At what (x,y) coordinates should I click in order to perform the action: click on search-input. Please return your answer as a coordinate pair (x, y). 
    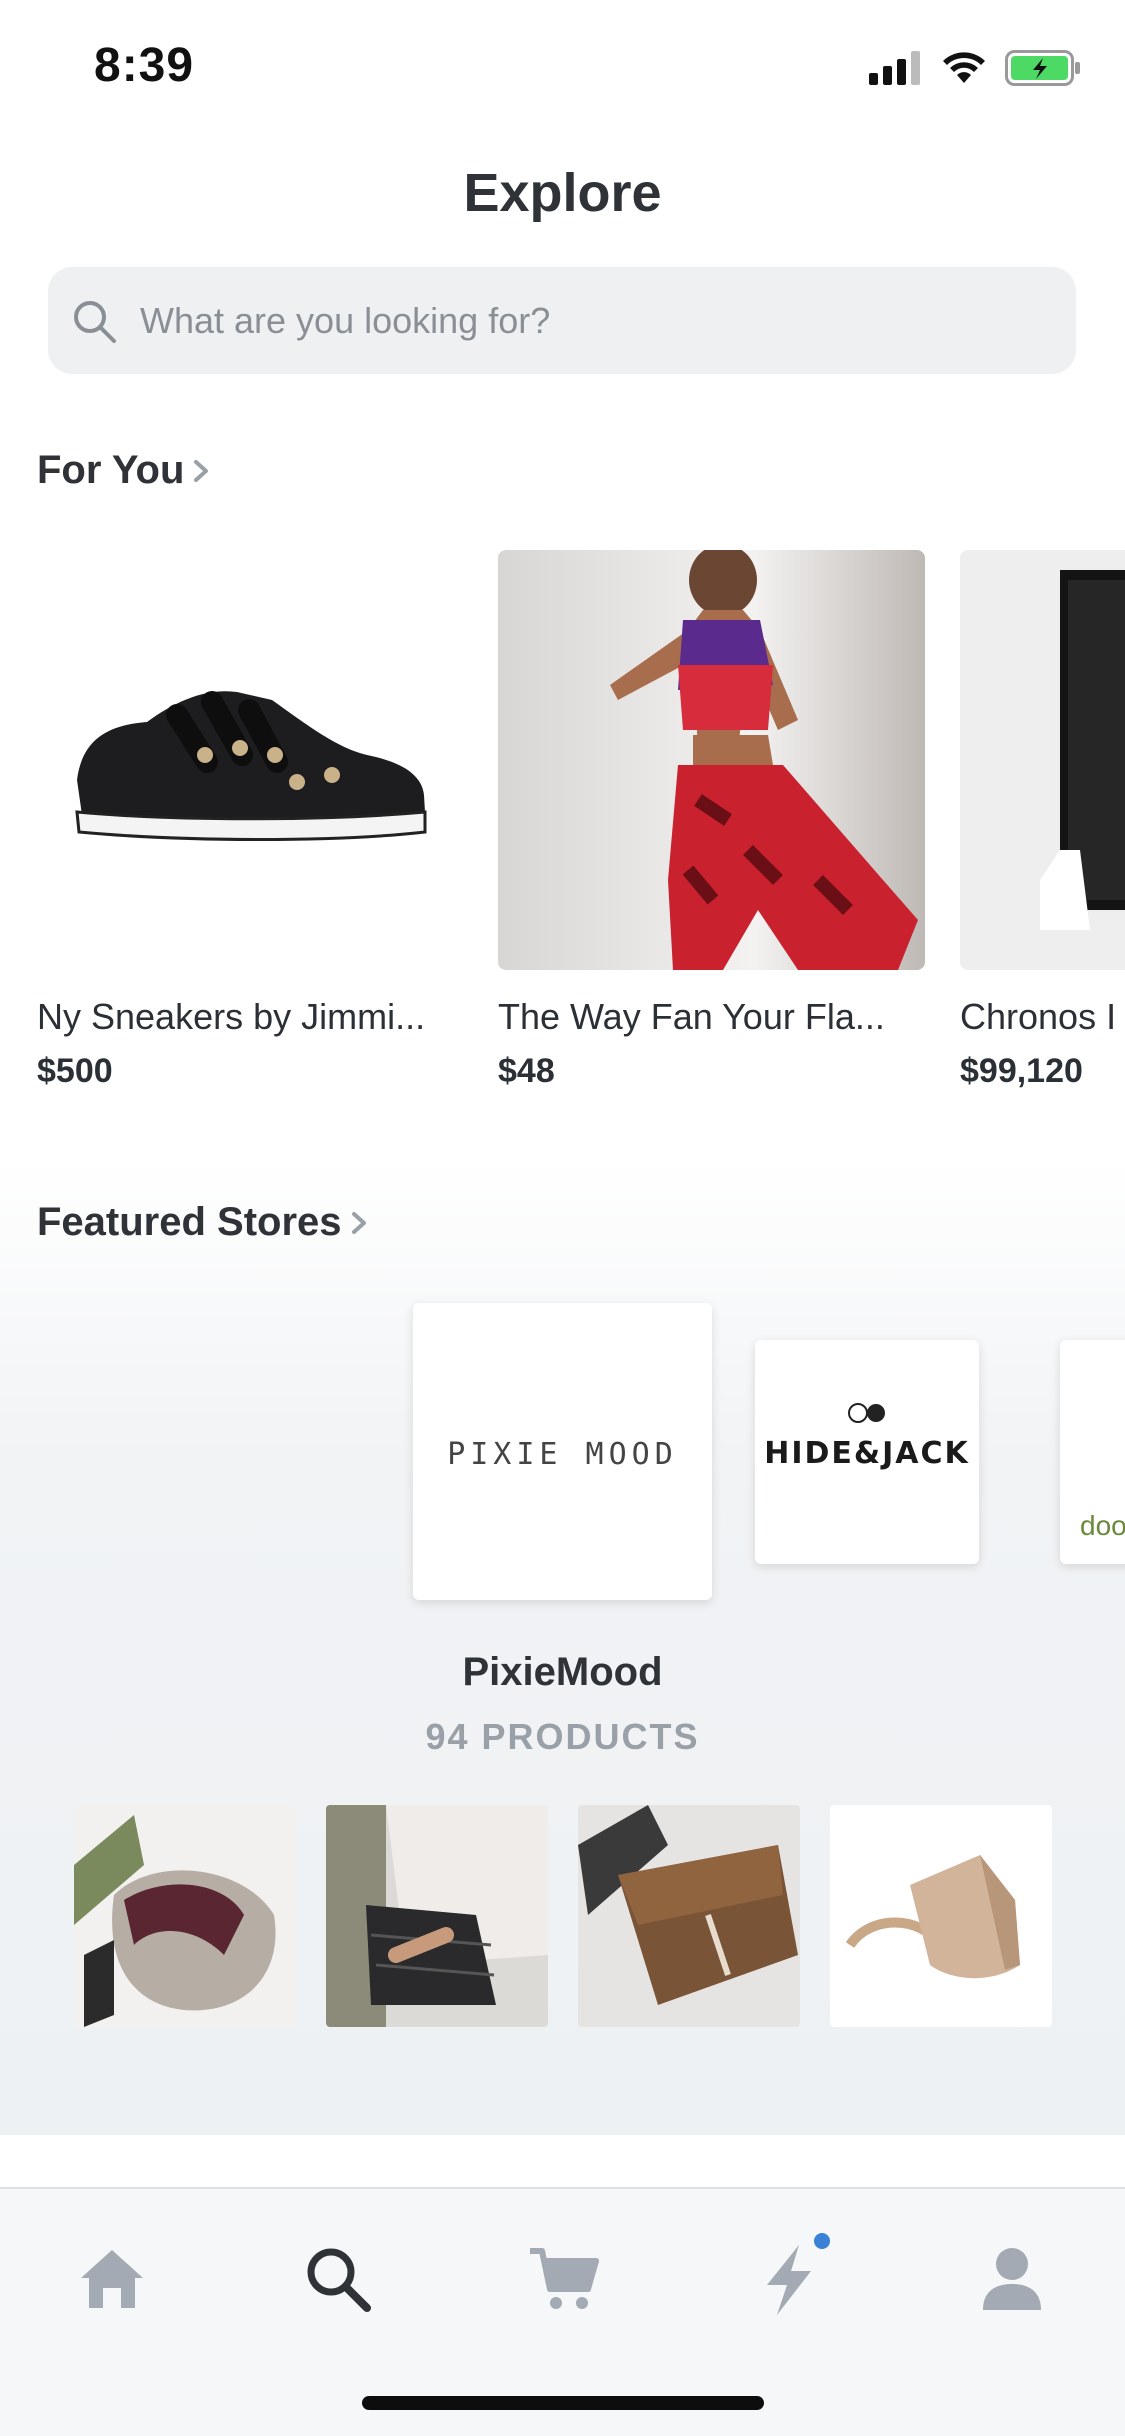
    Looking at the image, I should click on (590, 320).